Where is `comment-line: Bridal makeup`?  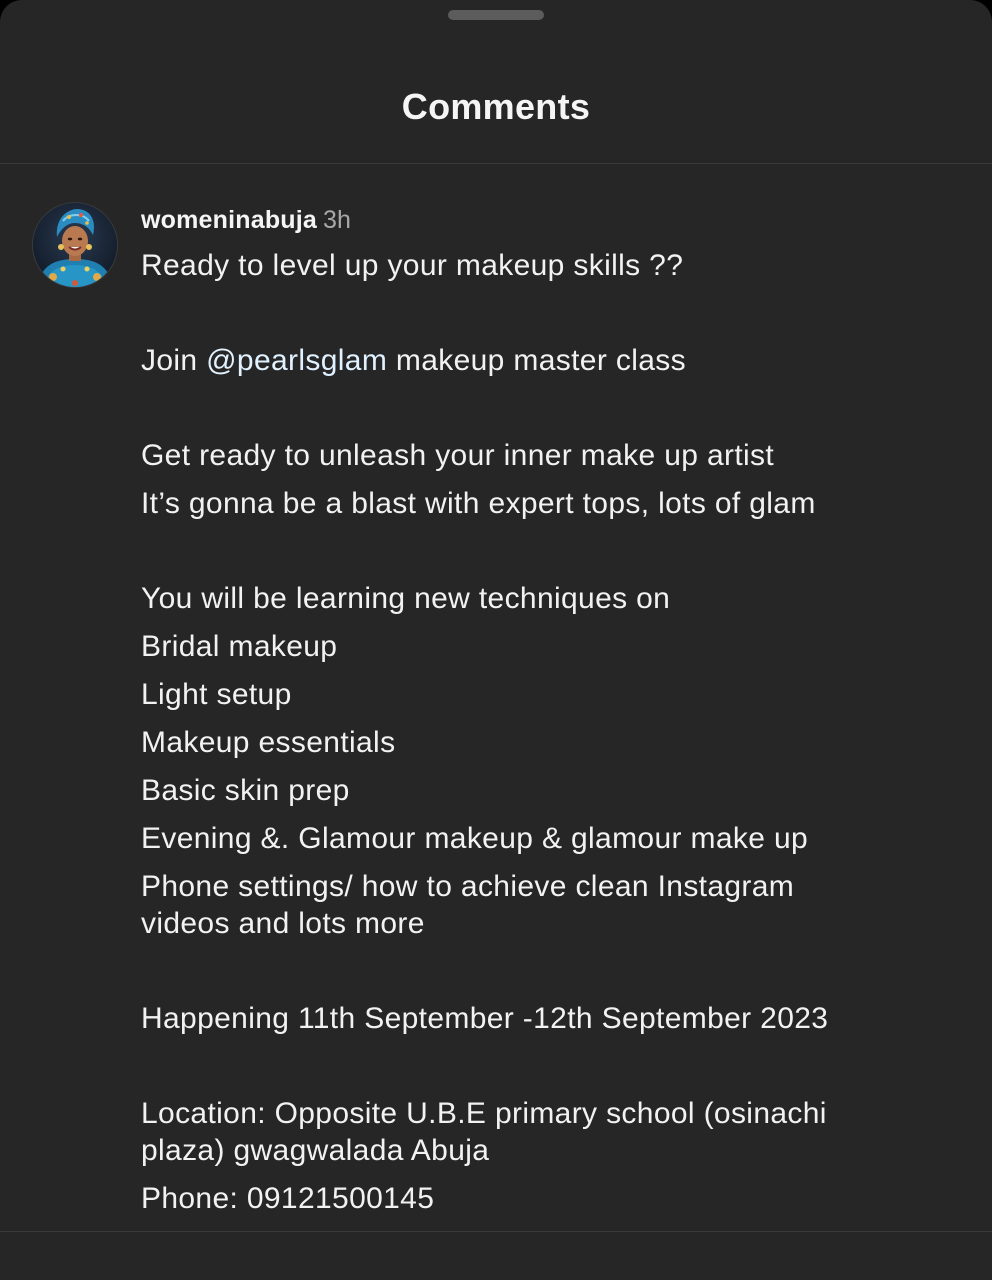
comment-line: Bridal makeup is located at coordinates (239, 646).